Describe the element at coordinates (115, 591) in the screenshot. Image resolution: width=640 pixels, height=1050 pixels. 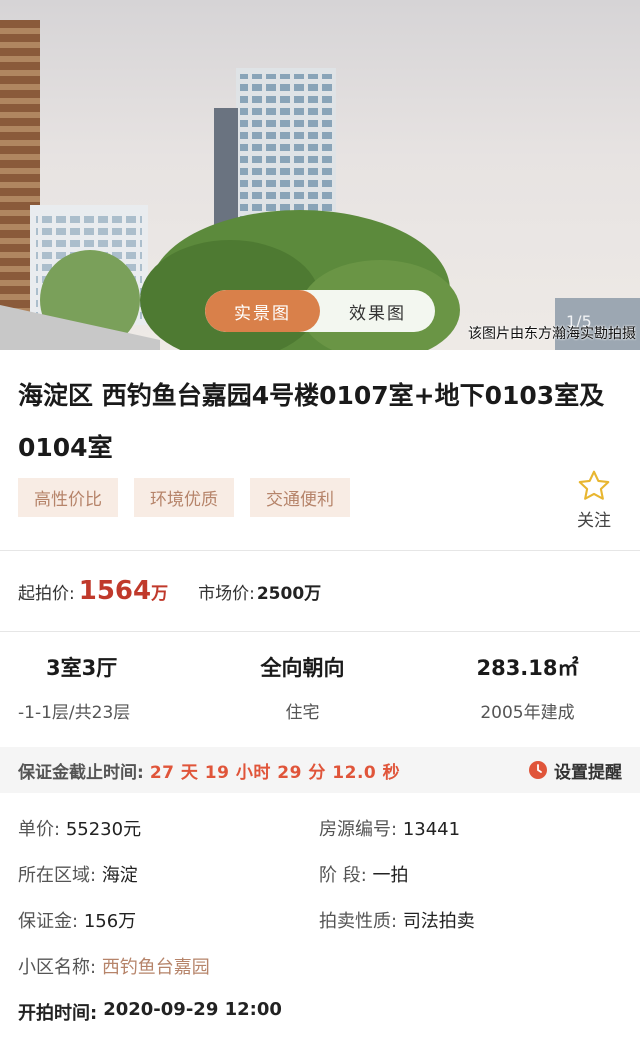
I see `start-price-value: 1564` at that location.